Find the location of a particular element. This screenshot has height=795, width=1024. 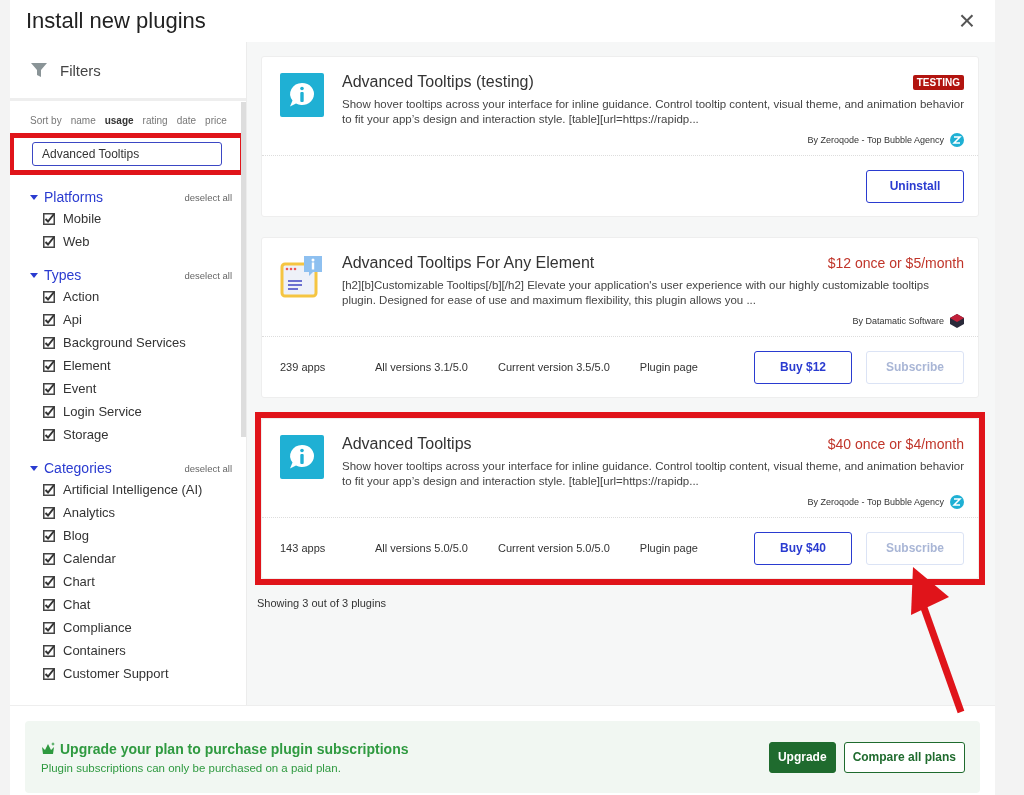

upgrade-button: Upgrade is located at coordinates (802, 757).